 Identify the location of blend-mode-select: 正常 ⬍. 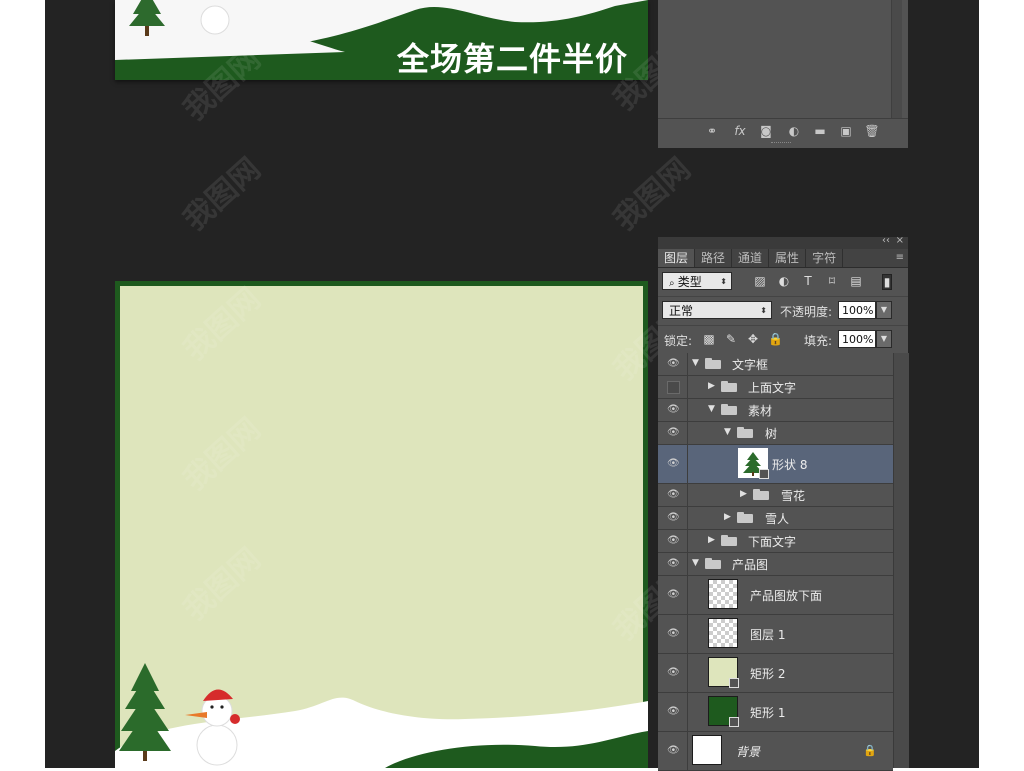
(717, 310).